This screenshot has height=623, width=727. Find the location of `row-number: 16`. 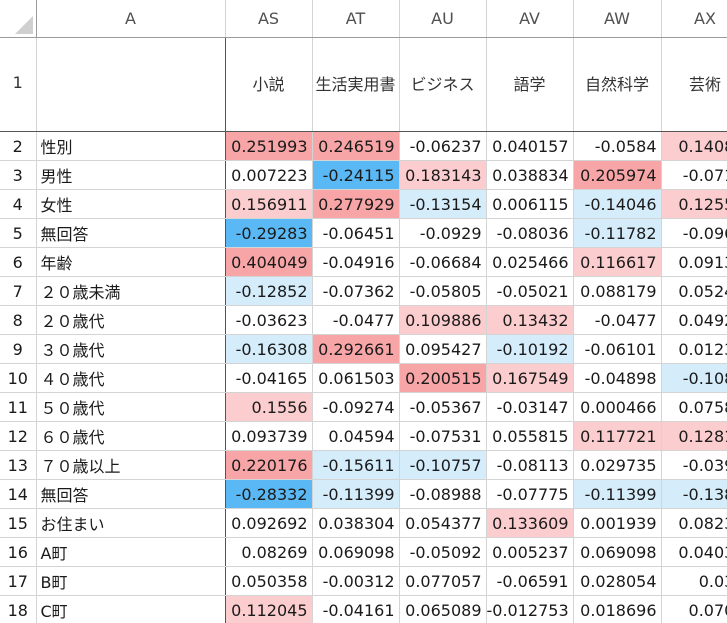

row-number: 16 is located at coordinates (18, 552).